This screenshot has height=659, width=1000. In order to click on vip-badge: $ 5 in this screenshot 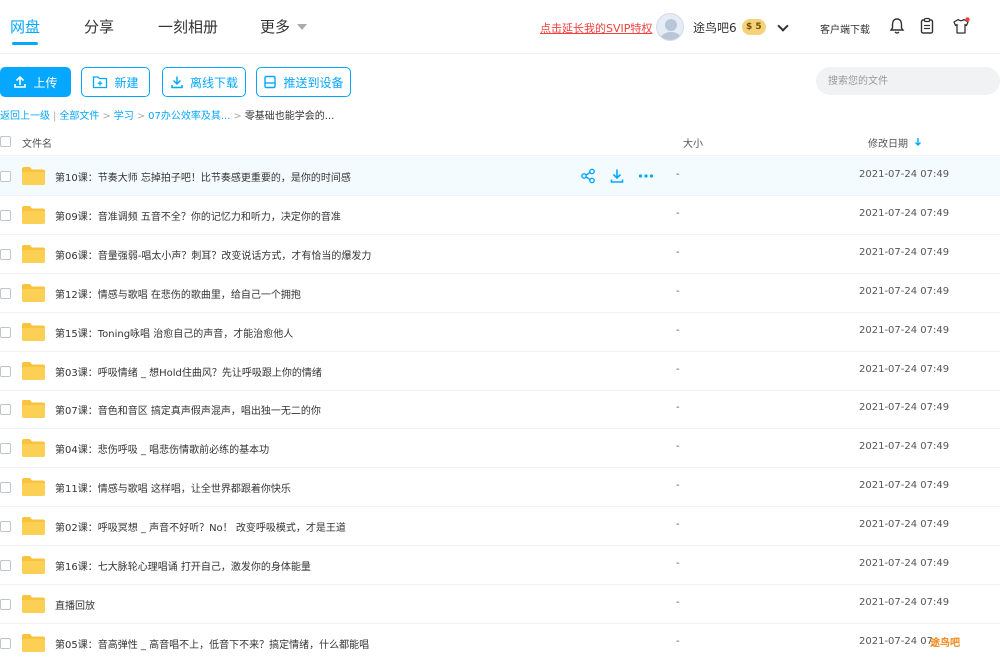, I will do `click(754, 27)`.